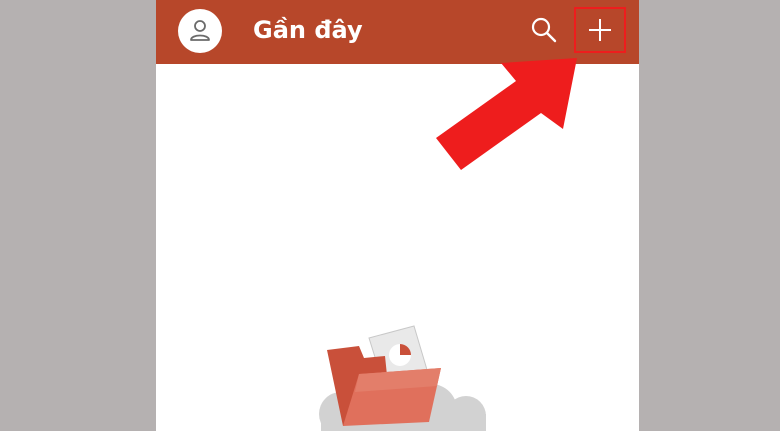 The width and height of the screenshot is (780, 431). I want to click on plus-icon, so click(600, 30).